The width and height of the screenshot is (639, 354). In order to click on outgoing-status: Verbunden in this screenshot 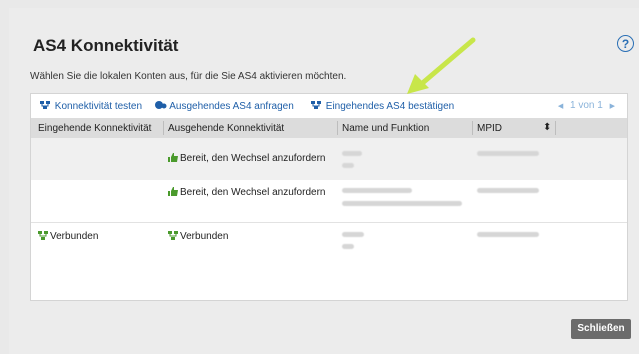, I will do `click(198, 236)`.